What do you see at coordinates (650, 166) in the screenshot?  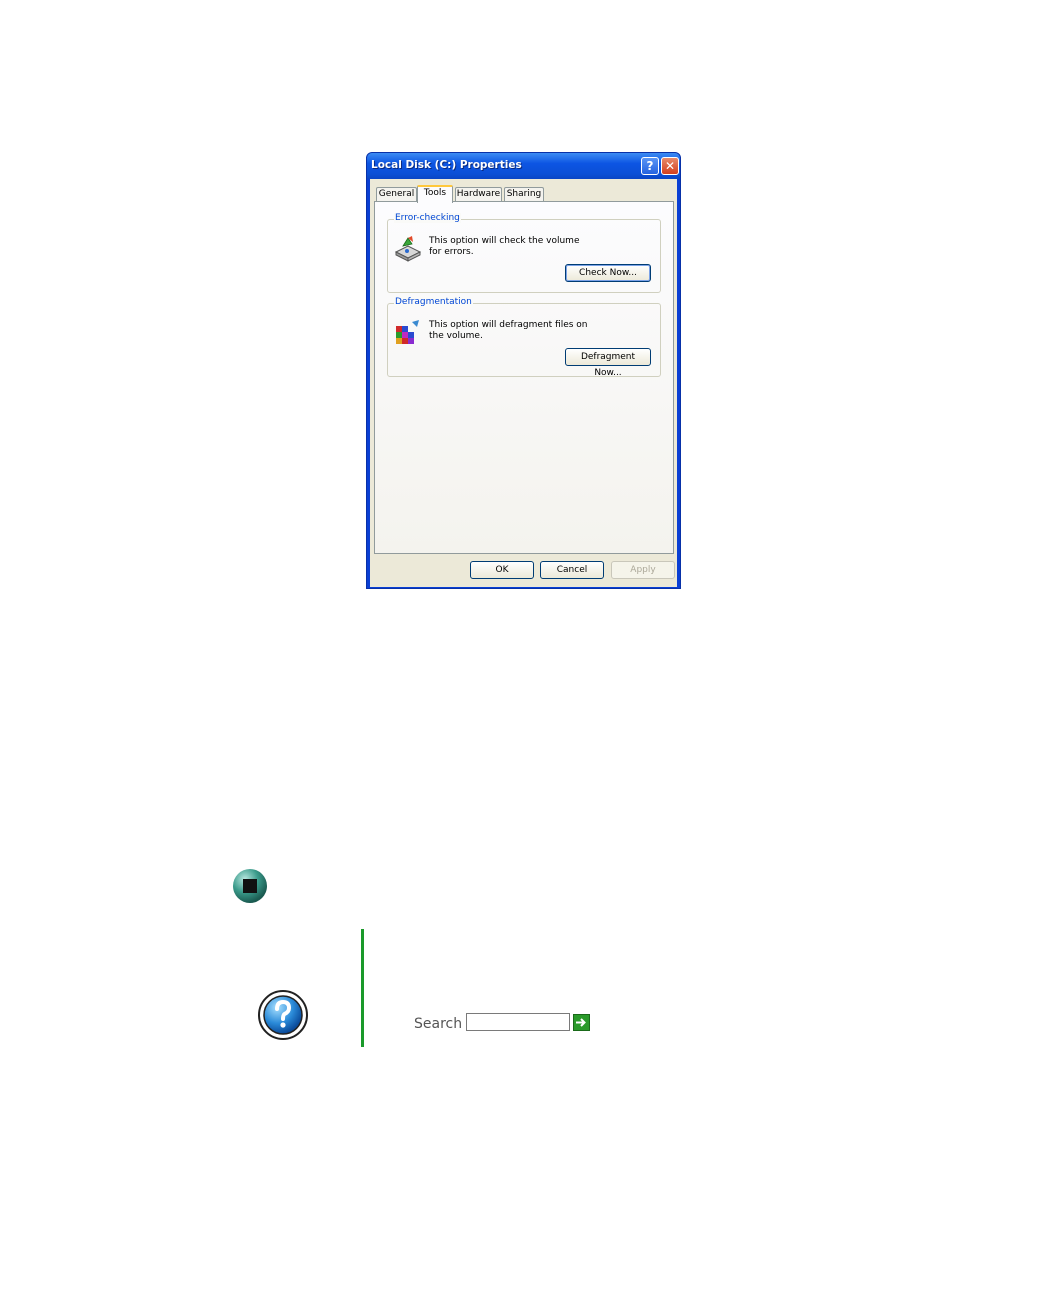 I see `help-button: ?` at bounding box center [650, 166].